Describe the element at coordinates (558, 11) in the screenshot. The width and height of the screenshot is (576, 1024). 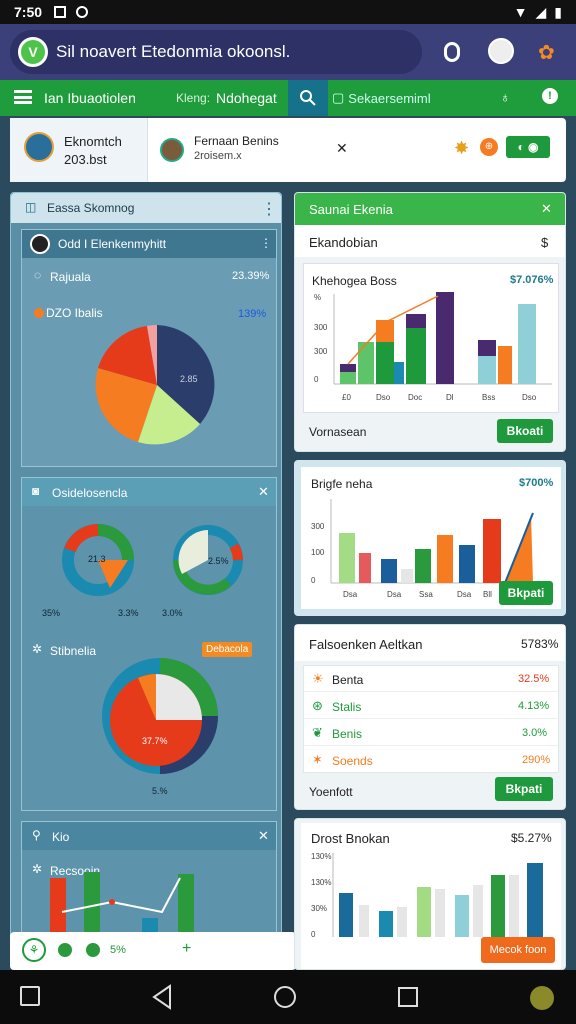
I see `battery-icon: ▮` at that location.